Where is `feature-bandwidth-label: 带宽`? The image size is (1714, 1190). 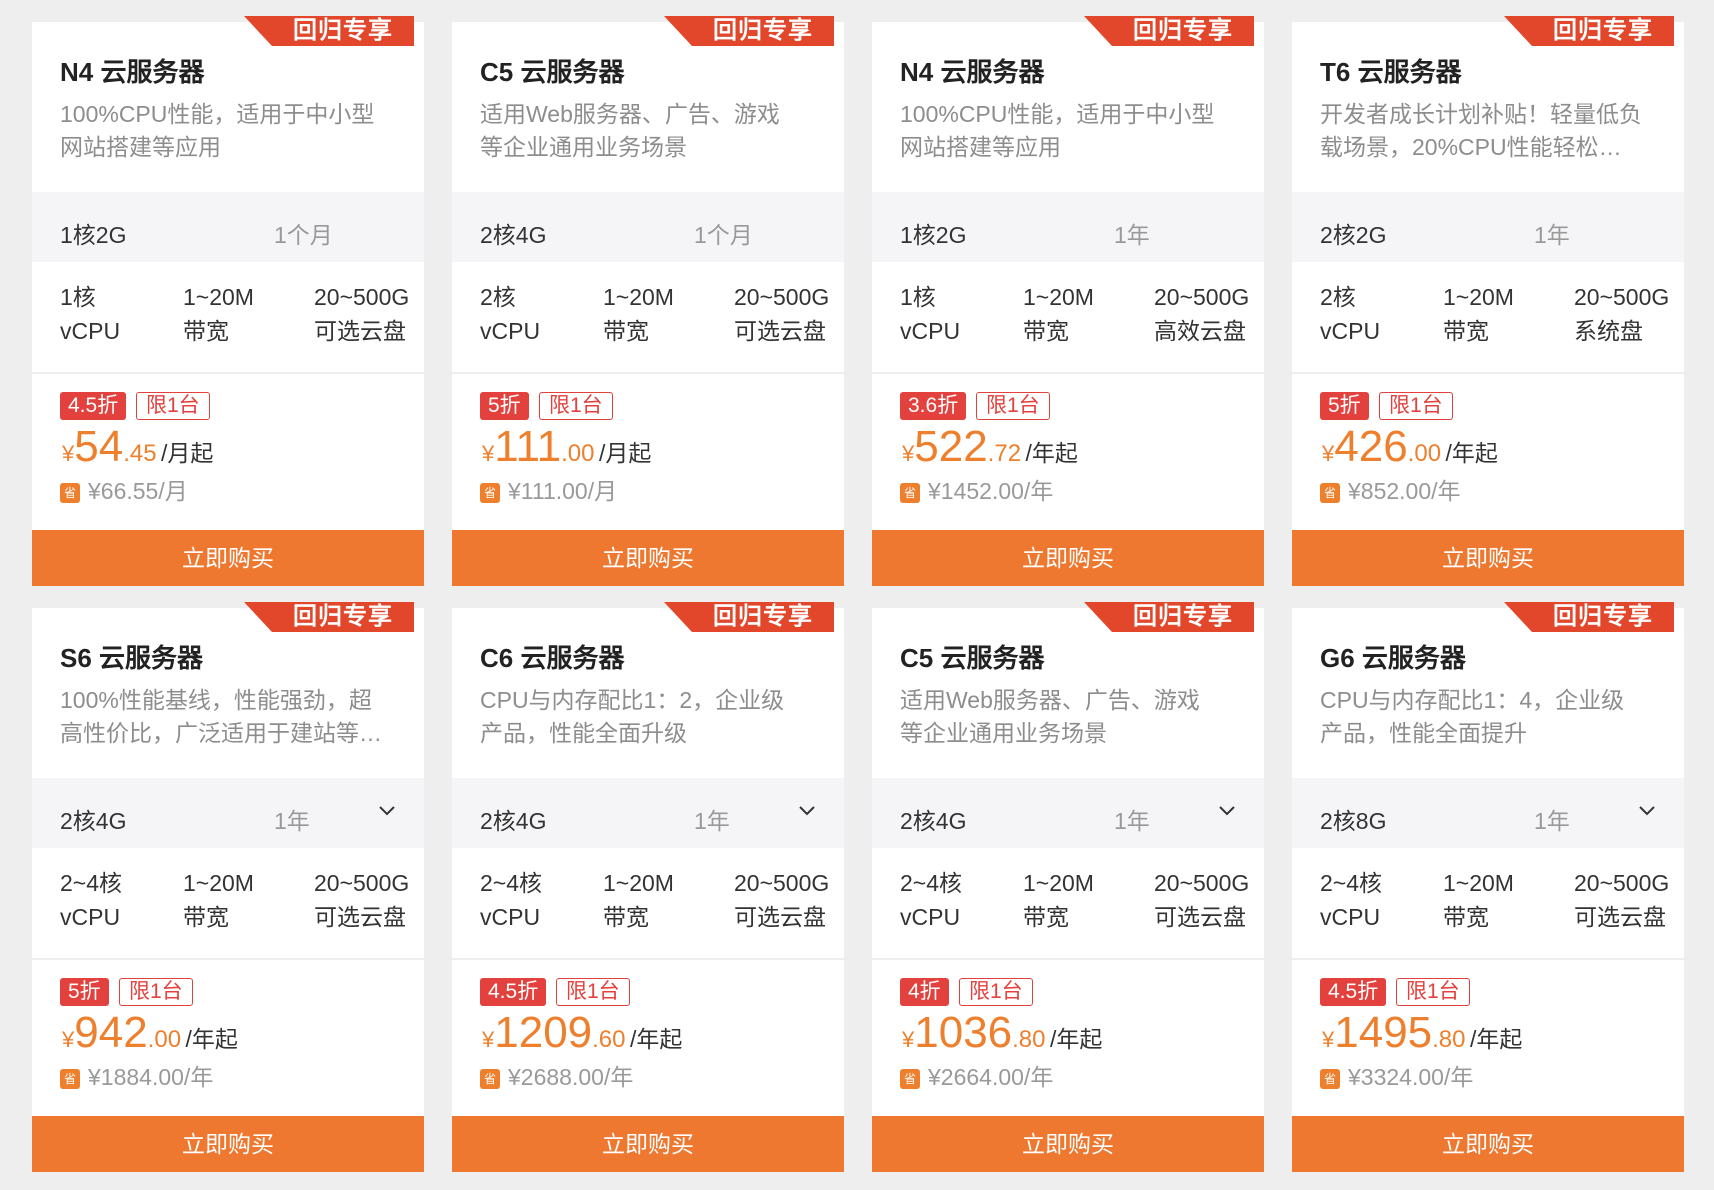
feature-bandwidth-label: 带宽 is located at coordinates (206, 917).